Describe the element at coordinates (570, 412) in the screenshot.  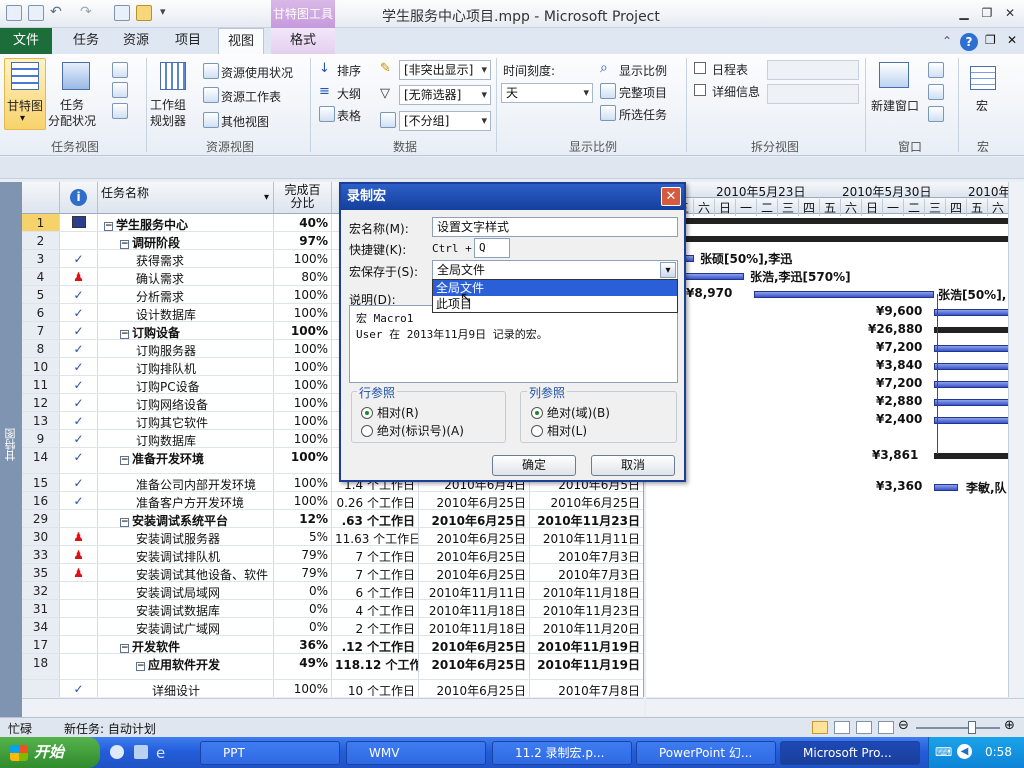
I see `col-absolute-radio: 绝对(域)(B)` at that location.